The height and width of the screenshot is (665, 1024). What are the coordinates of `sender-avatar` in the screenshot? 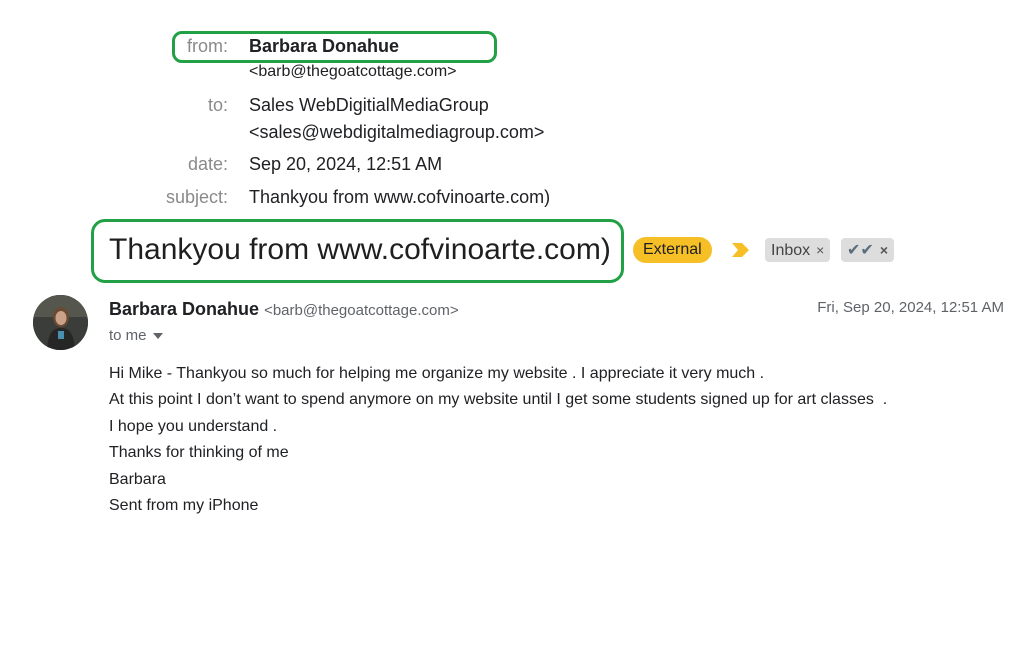 It's located at (60, 322).